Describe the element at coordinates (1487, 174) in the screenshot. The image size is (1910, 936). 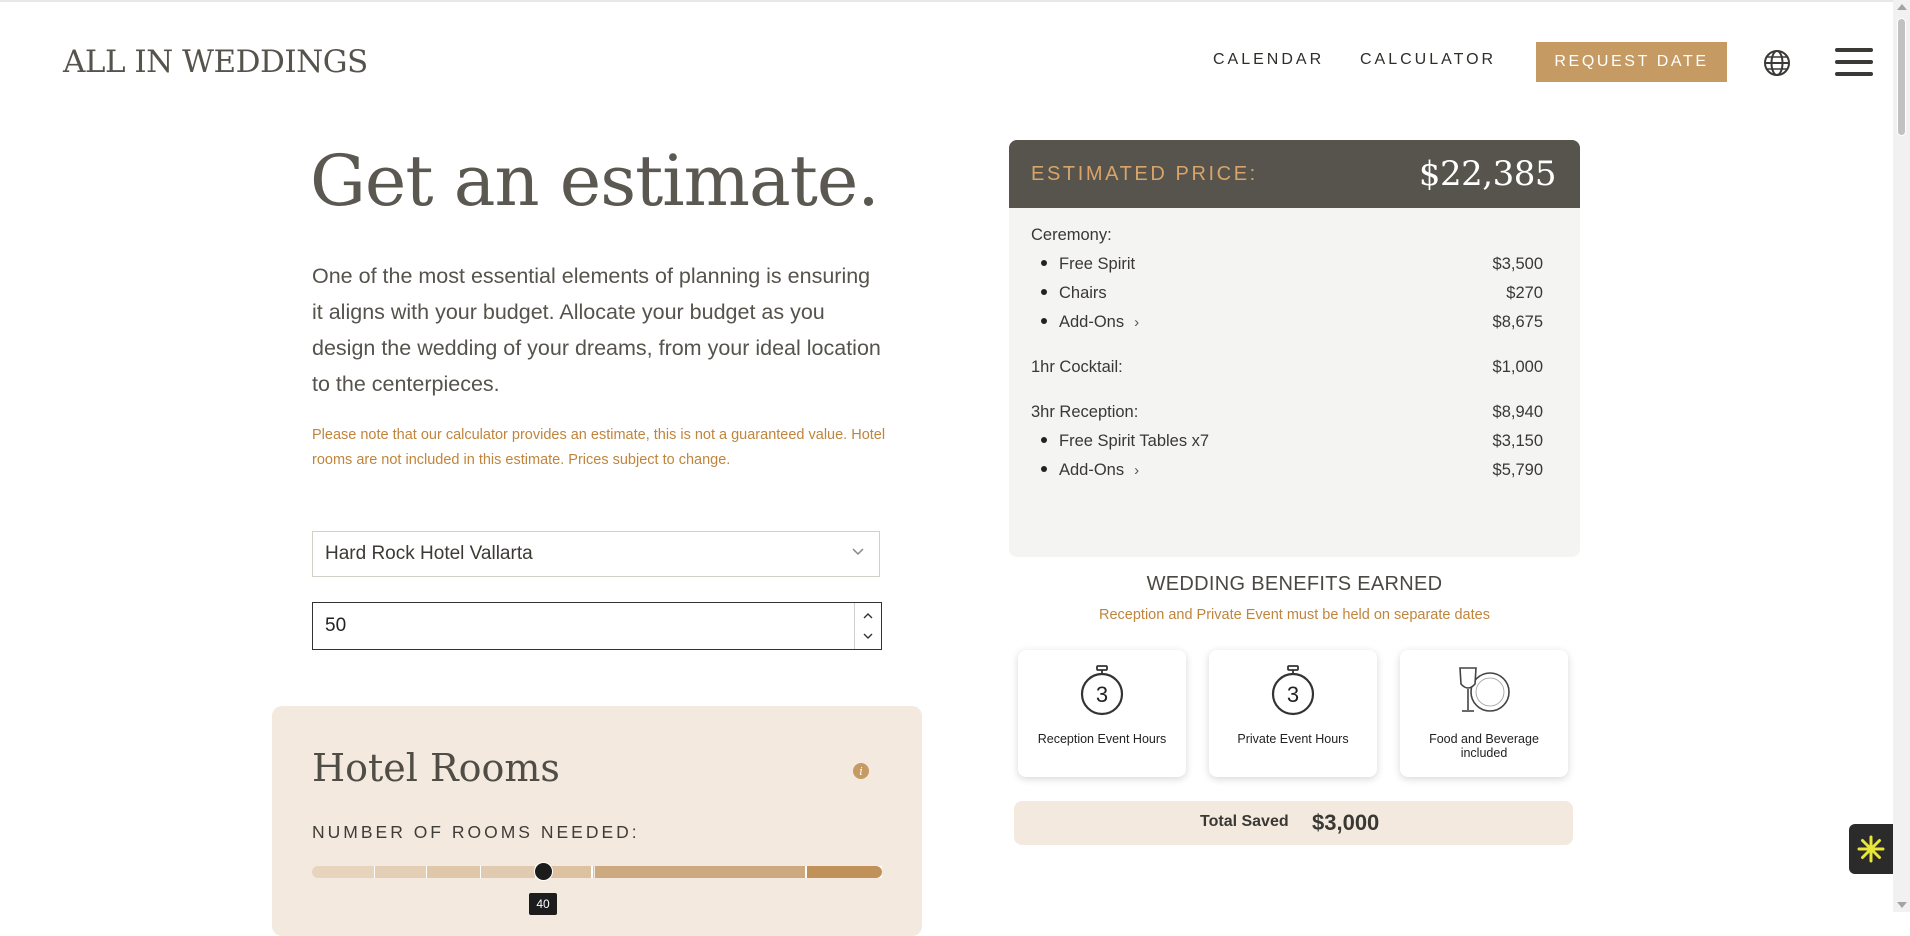
I see `estimated-price-total: $22,385` at that location.